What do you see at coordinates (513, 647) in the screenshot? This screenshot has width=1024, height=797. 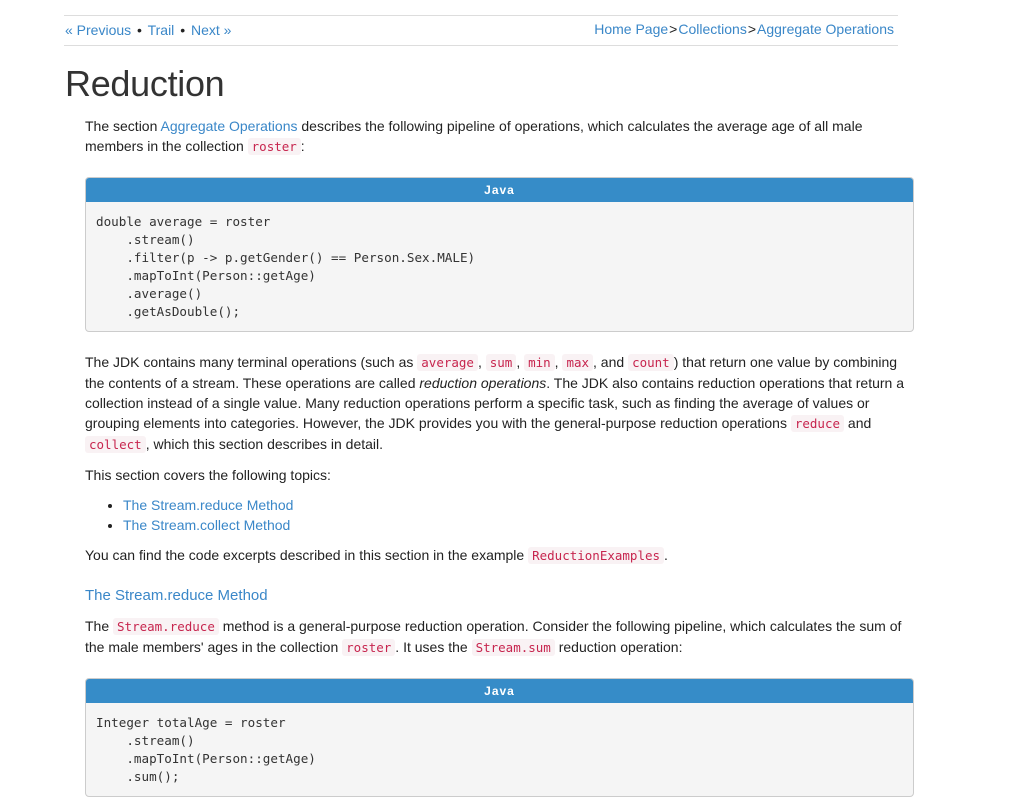 I see `inline-code-stream-sum: Stream.sum` at bounding box center [513, 647].